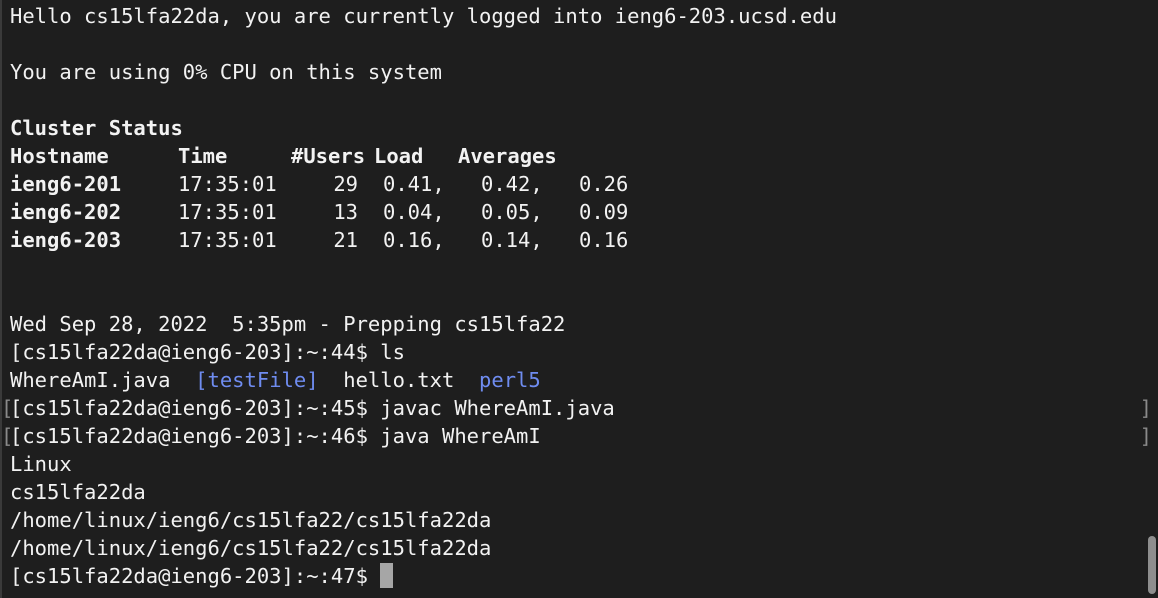 This screenshot has height=598, width=1158. What do you see at coordinates (460, 436) in the screenshot?
I see `command-text: java WhereAmI` at bounding box center [460, 436].